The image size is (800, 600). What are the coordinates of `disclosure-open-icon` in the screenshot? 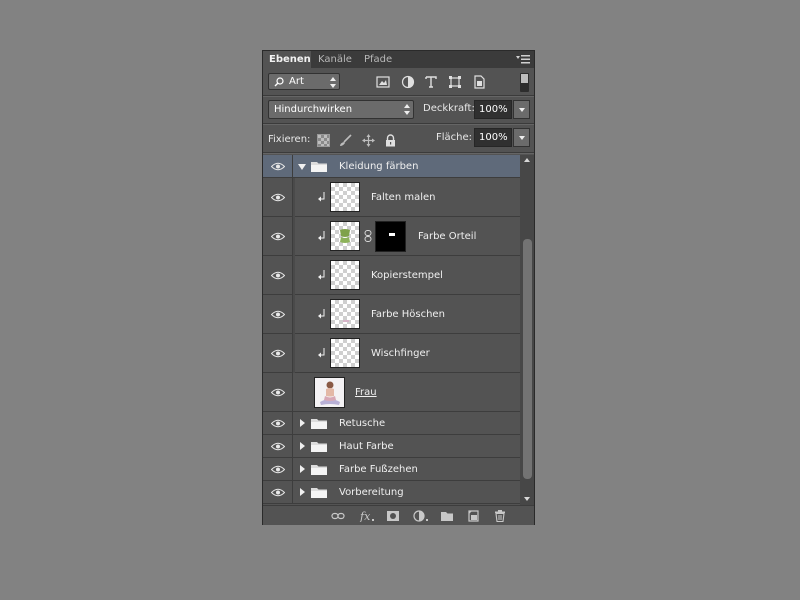 It's located at (302, 167).